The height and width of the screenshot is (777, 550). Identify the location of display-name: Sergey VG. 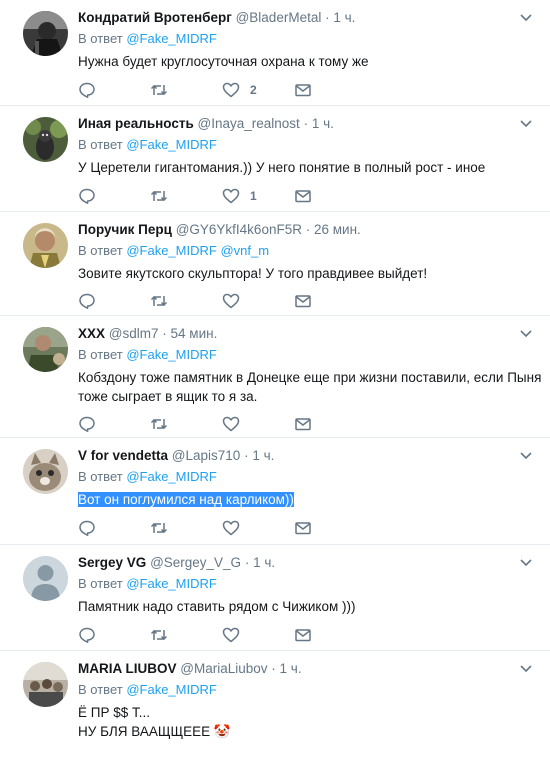
(112, 562).